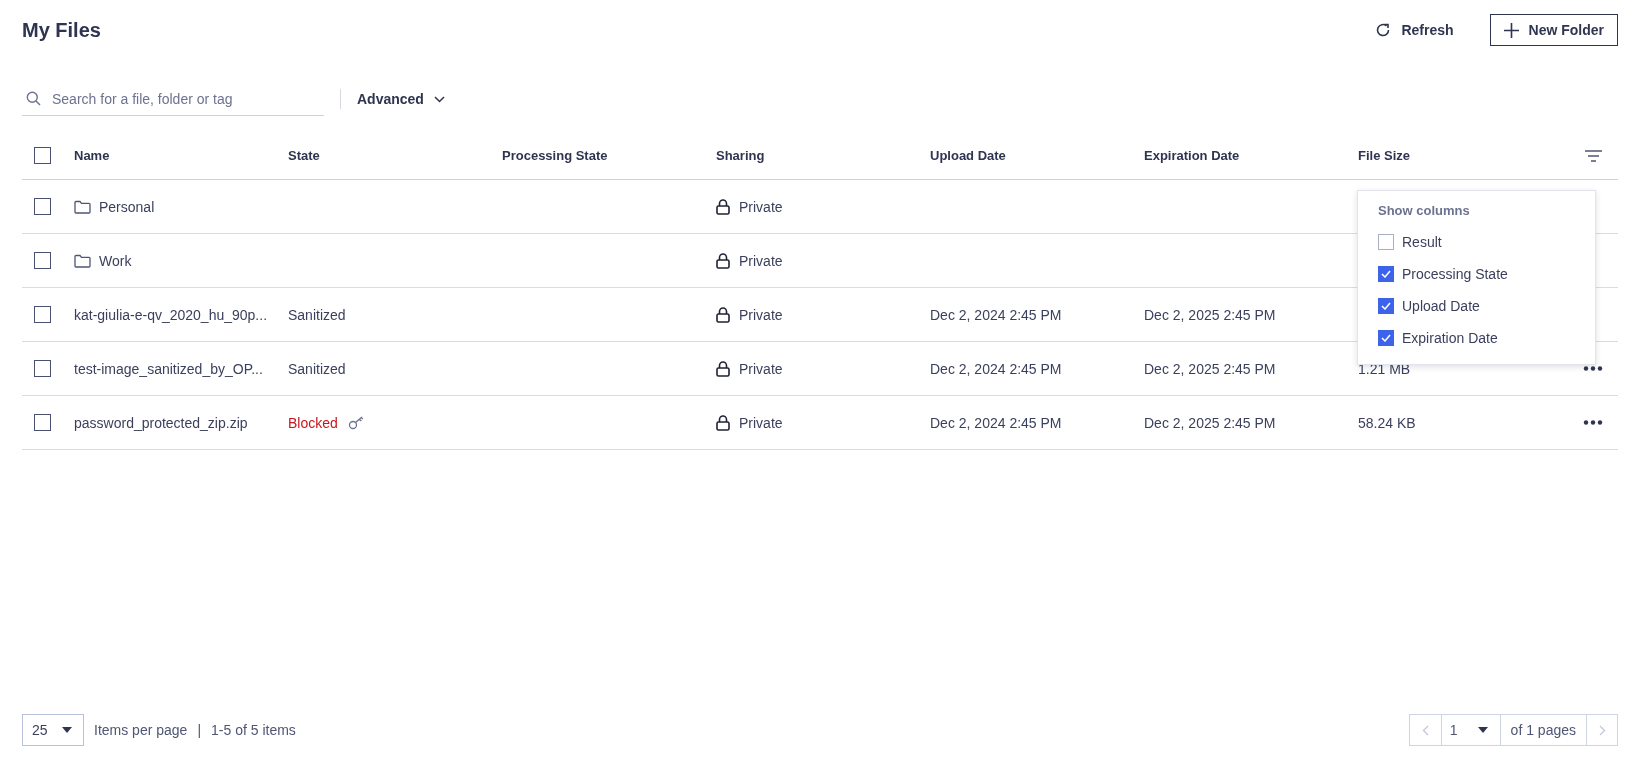 The width and height of the screenshot is (1642, 775). What do you see at coordinates (53, 730) in the screenshot?
I see `per-page-select: 25` at bounding box center [53, 730].